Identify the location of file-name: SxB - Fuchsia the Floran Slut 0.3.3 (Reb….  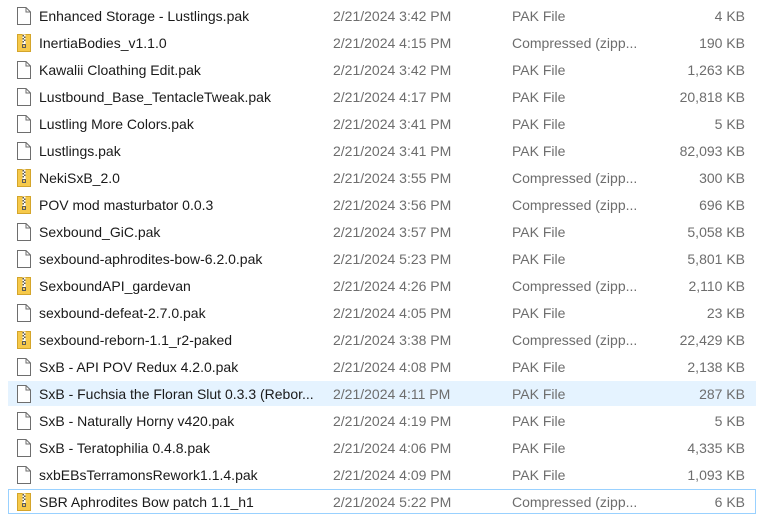
(176, 393).